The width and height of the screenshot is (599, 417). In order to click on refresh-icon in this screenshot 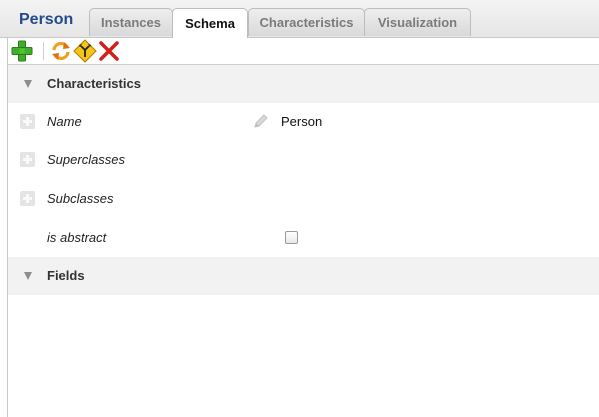, I will do `click(61, 51)`.